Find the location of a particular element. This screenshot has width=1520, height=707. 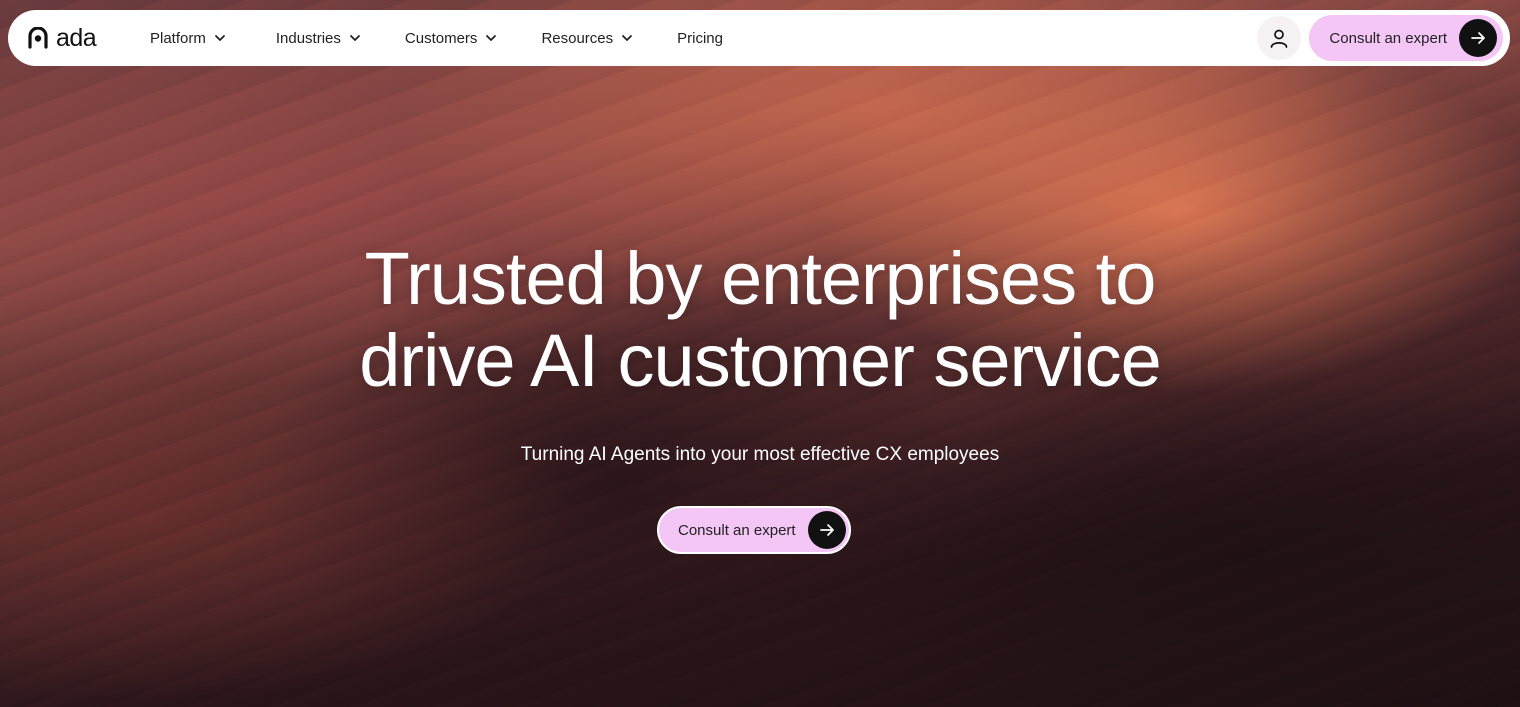

nav-item-resources: Resources is located at coordinates (587, 38).